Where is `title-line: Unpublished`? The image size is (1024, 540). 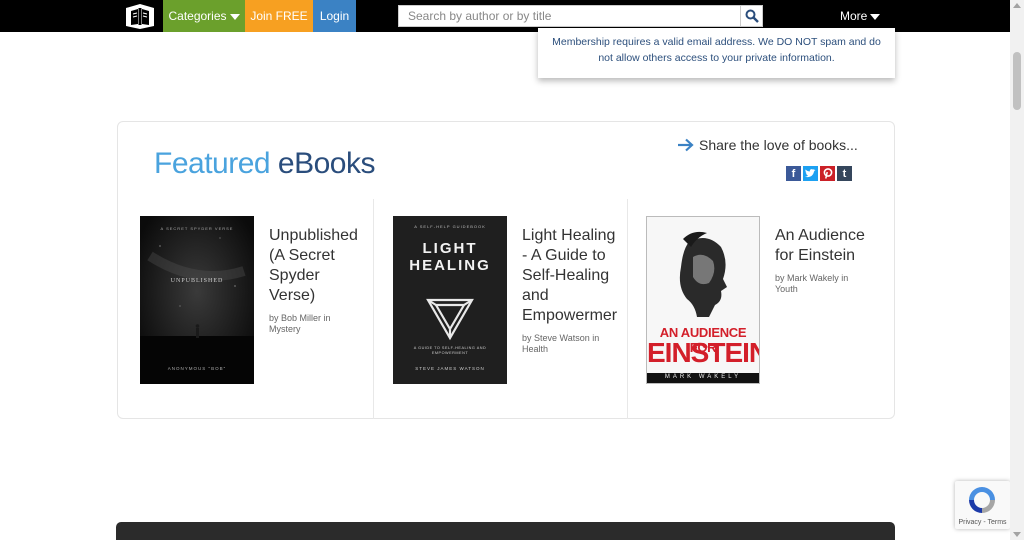 title-line: Unpublished is located at coordinates (313, 235).